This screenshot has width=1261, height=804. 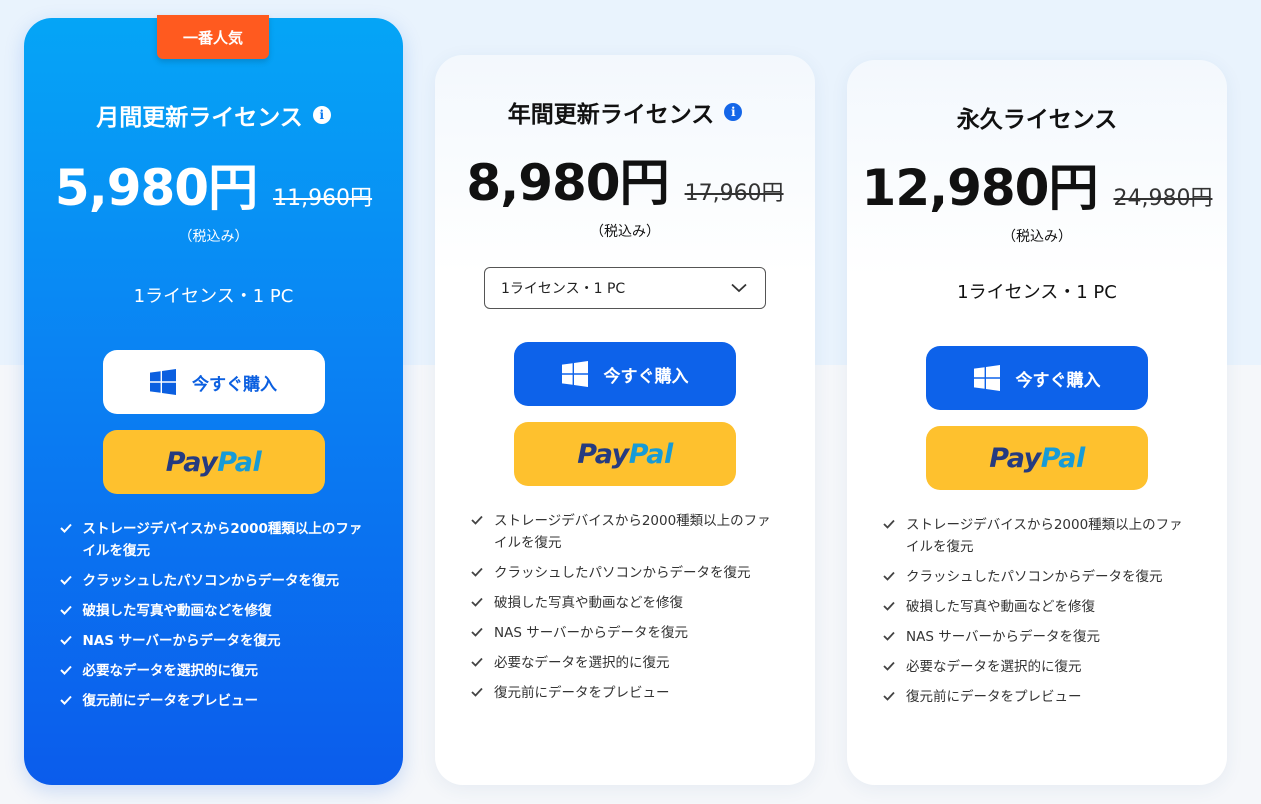 I want to click on plan-title-row: 月間更新ライセンス i, so click(x=213, y=115).